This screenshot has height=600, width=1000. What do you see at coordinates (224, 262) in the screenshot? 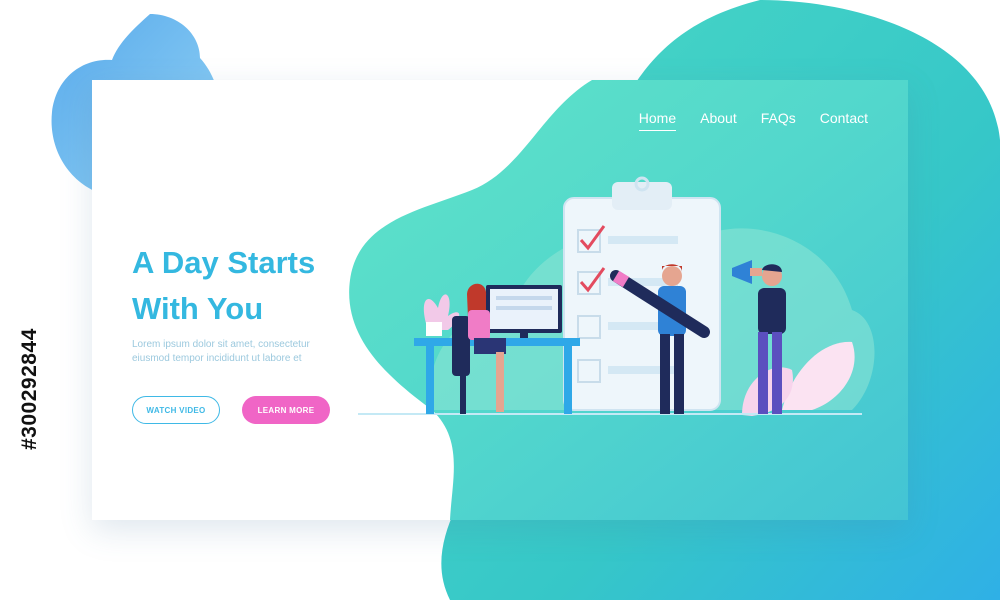
I see `hero-title-line1: A Day Starts` at bounding box center [224, 262].